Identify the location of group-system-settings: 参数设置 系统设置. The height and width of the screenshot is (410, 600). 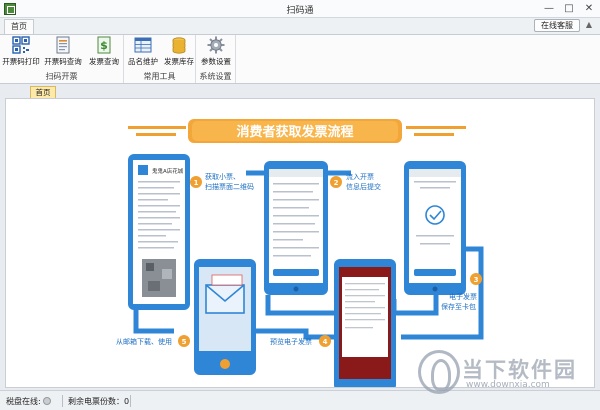
(216, 59).